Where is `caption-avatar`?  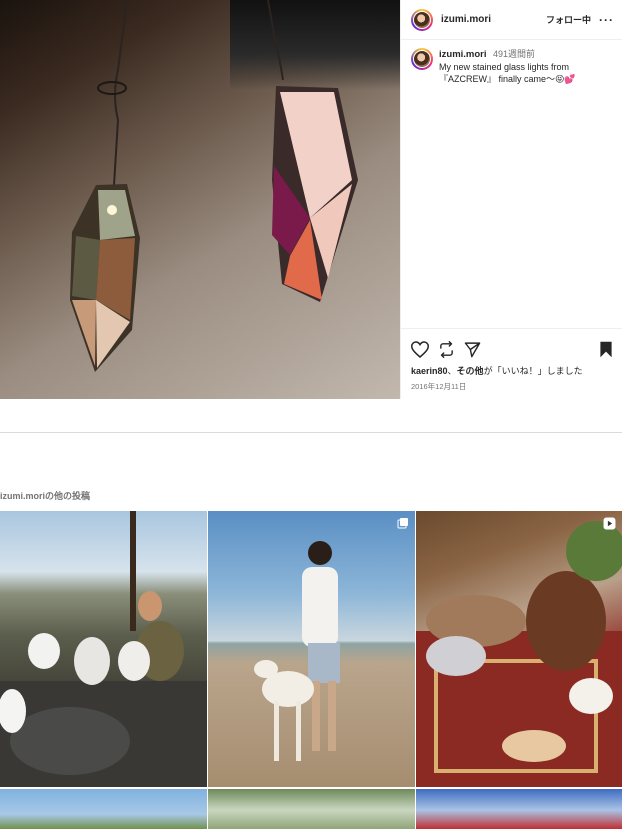
caption-avatar is located at coordinates (422, 59).